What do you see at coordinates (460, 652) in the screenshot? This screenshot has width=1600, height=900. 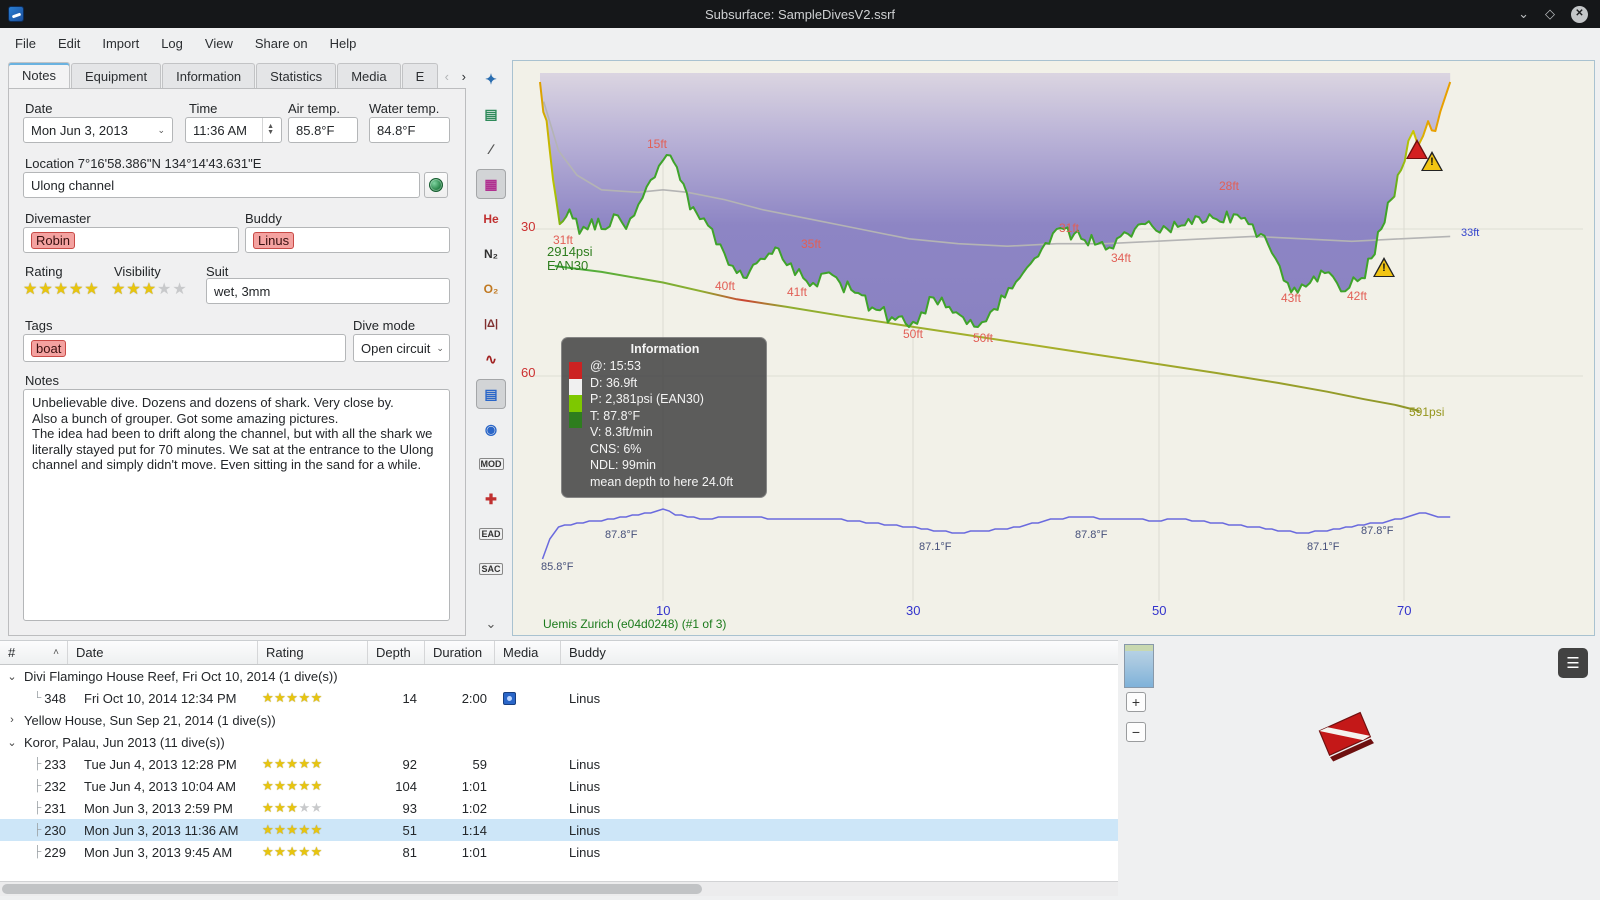 I see `col-duration: Duration` at bounding box center [460, 652].